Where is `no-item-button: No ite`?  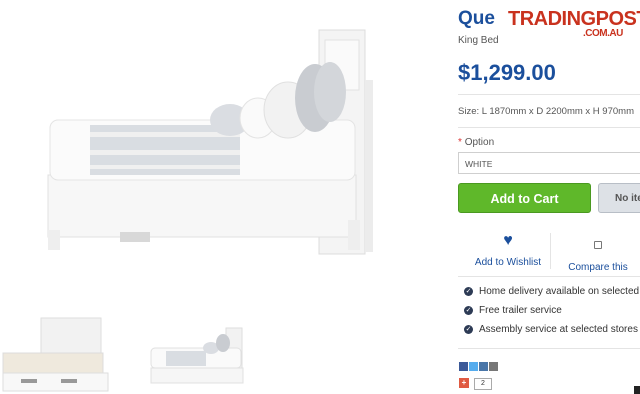 no-item-button: No ite is located at coordinates (619, 198).